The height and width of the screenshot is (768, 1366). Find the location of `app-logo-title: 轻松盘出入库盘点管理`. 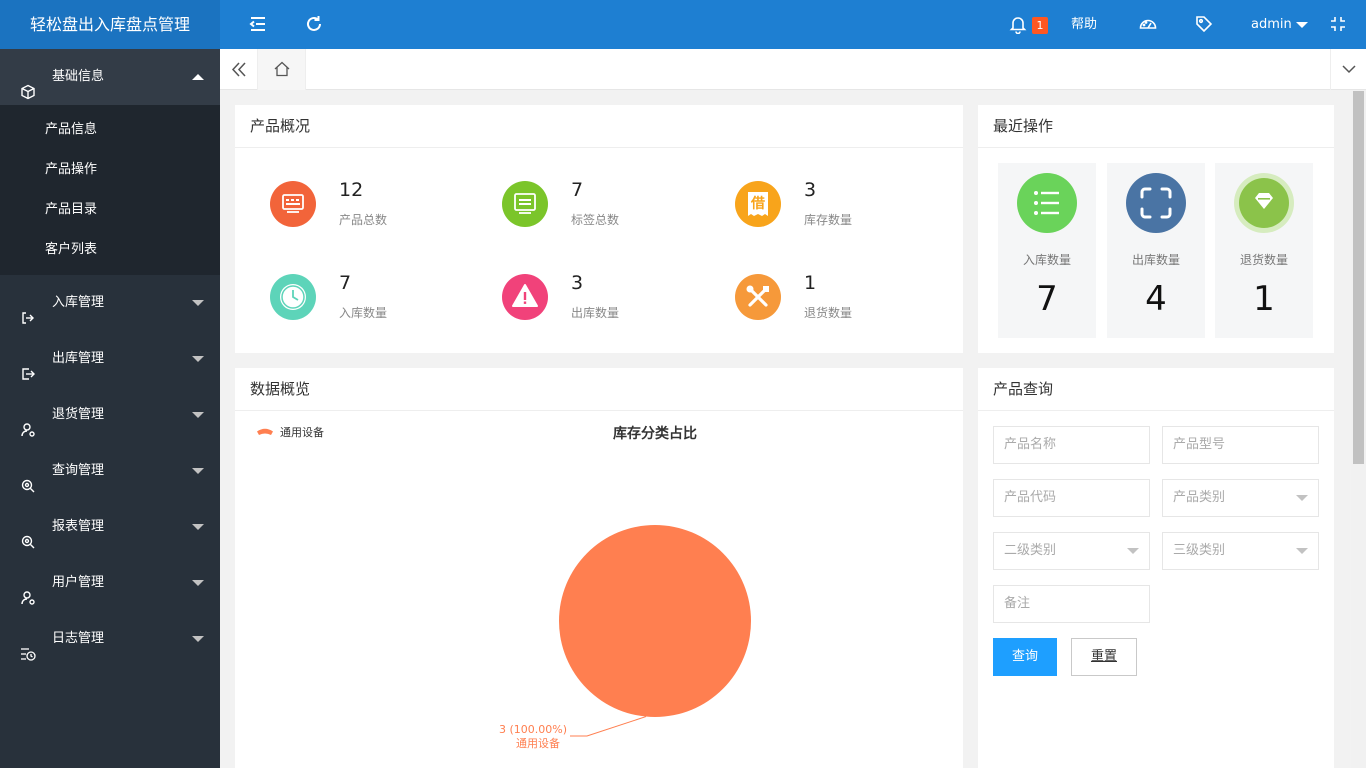

app-logo-title: 轻松盘出入库盘点管理 is located at coordinates (110, 24).